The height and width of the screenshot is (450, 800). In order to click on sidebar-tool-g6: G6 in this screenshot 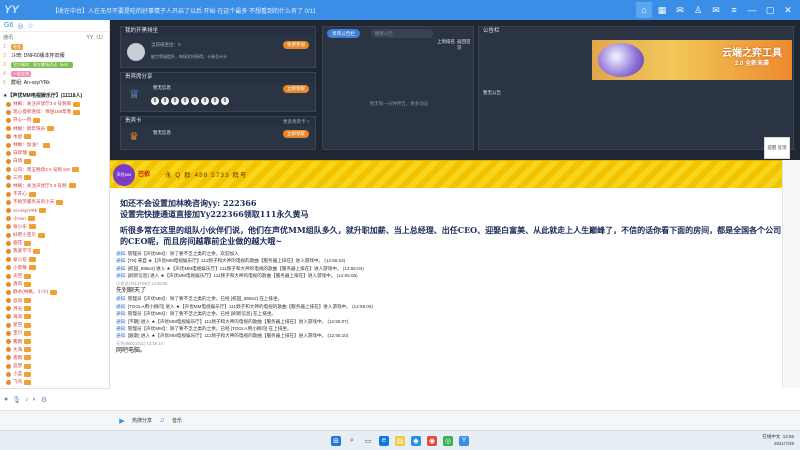, I will do `click(8, 25)`.